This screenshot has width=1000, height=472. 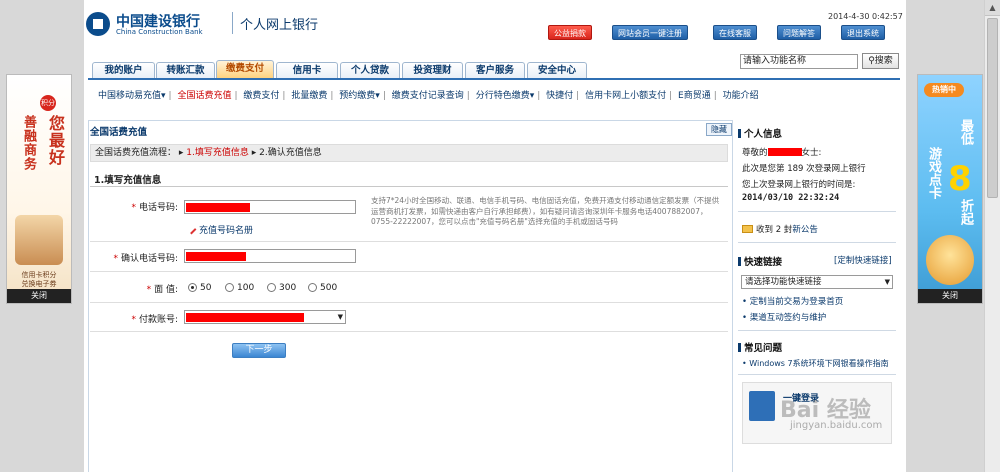 What do you see at coordinates (694, 94) in the screenshot?
I see `subnav-e-trade: E商贸通` at bounding box center [694, 94].